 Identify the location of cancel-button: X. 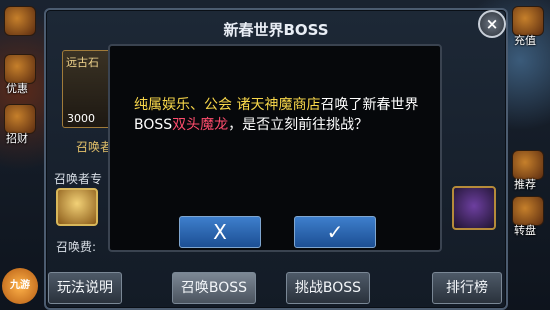
(220, 232).